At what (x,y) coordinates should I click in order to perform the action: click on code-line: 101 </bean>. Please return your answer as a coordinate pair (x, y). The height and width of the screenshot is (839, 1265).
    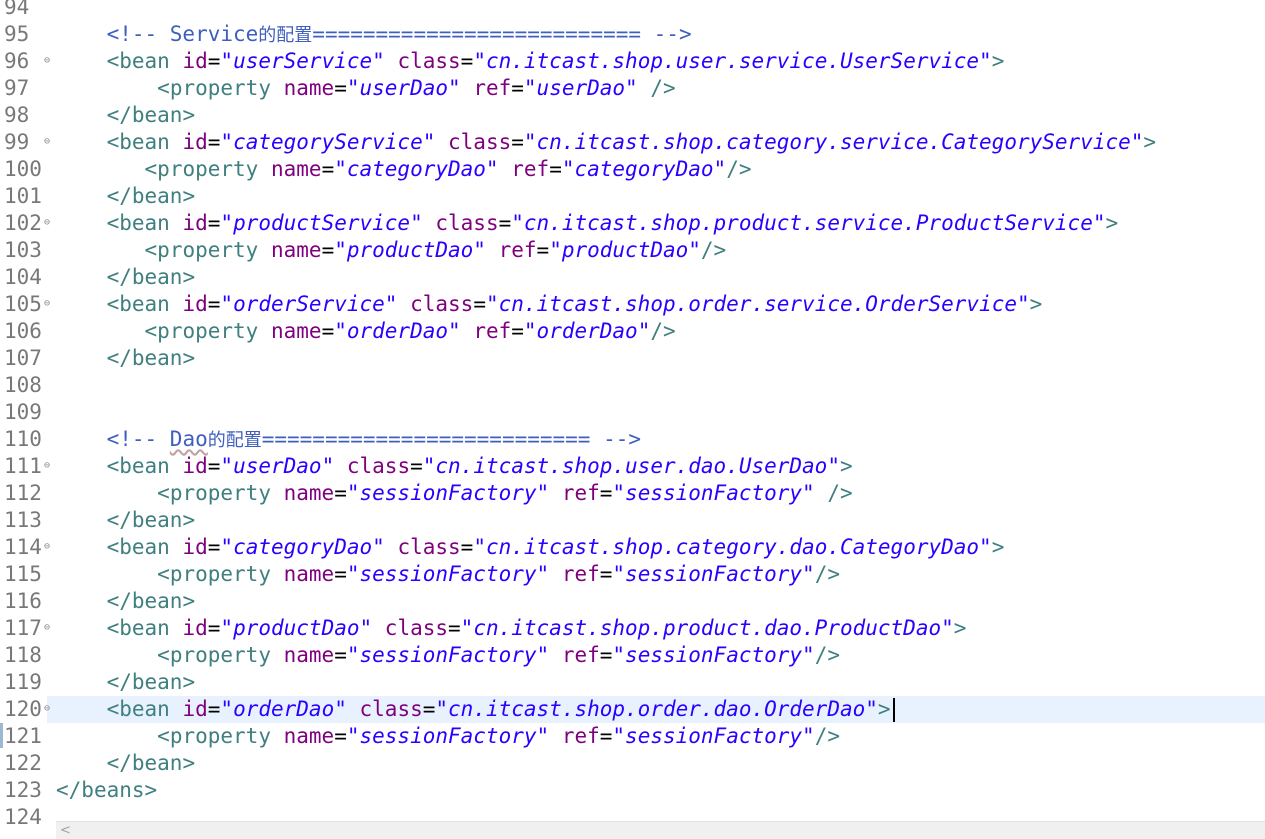
    Looking at the image, I should click on (632, 196).